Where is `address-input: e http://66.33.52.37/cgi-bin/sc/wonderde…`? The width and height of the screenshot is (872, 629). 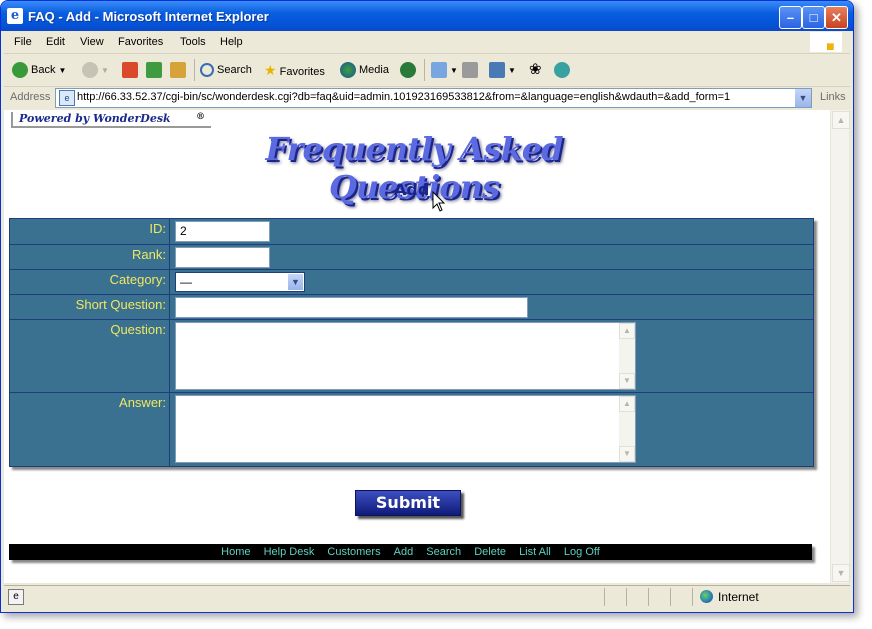 address-input: e http://66.33.52.37/cgi-bin/sc/wonderde… is located at coordinates (433, 98).